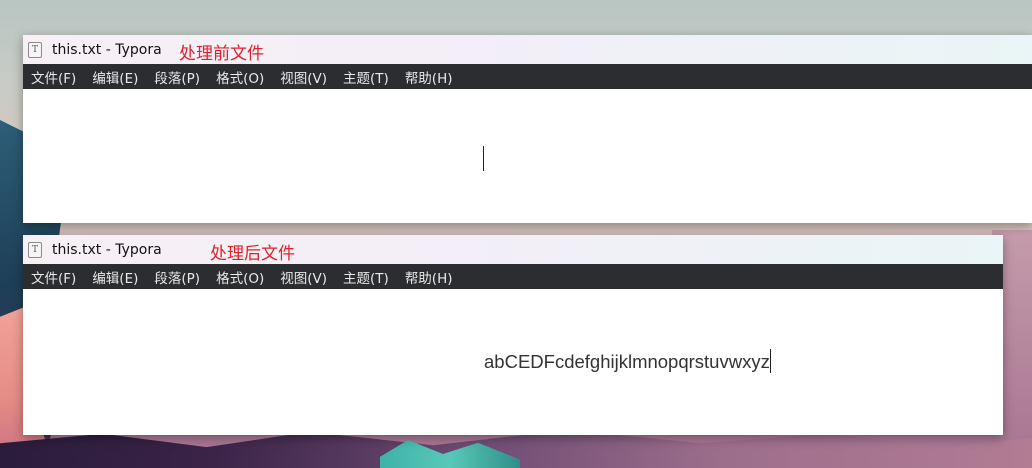 Image resolution: width=1032 pixels, height=468 pixels. I want to click on annotation-label: 处理前文件, so click(221, 54).